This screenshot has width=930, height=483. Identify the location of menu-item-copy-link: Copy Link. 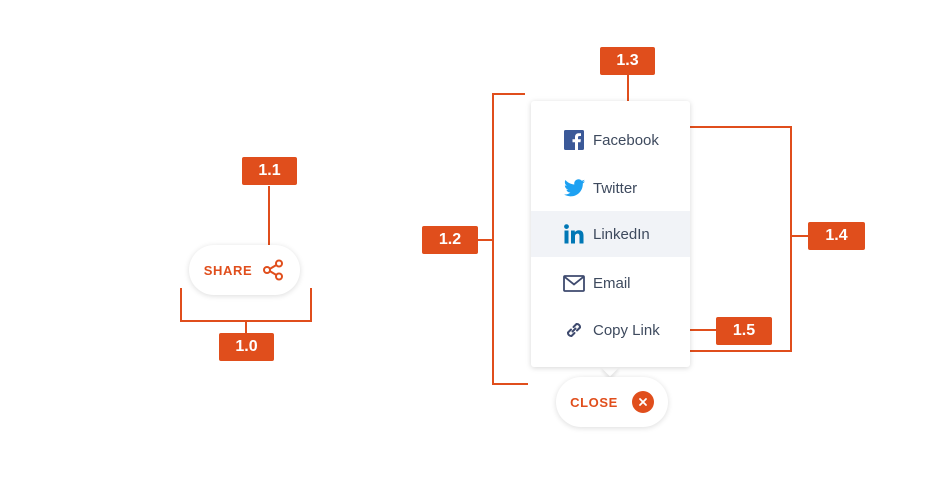
(610, 330).